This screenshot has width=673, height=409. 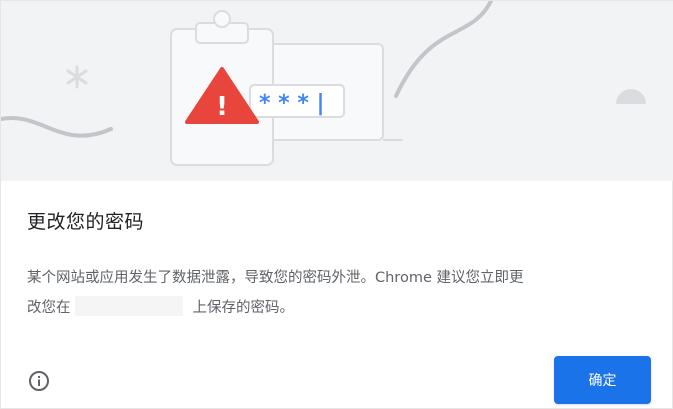 I want to click on asterisk-decoration-icon, so click(x=77, y=77).